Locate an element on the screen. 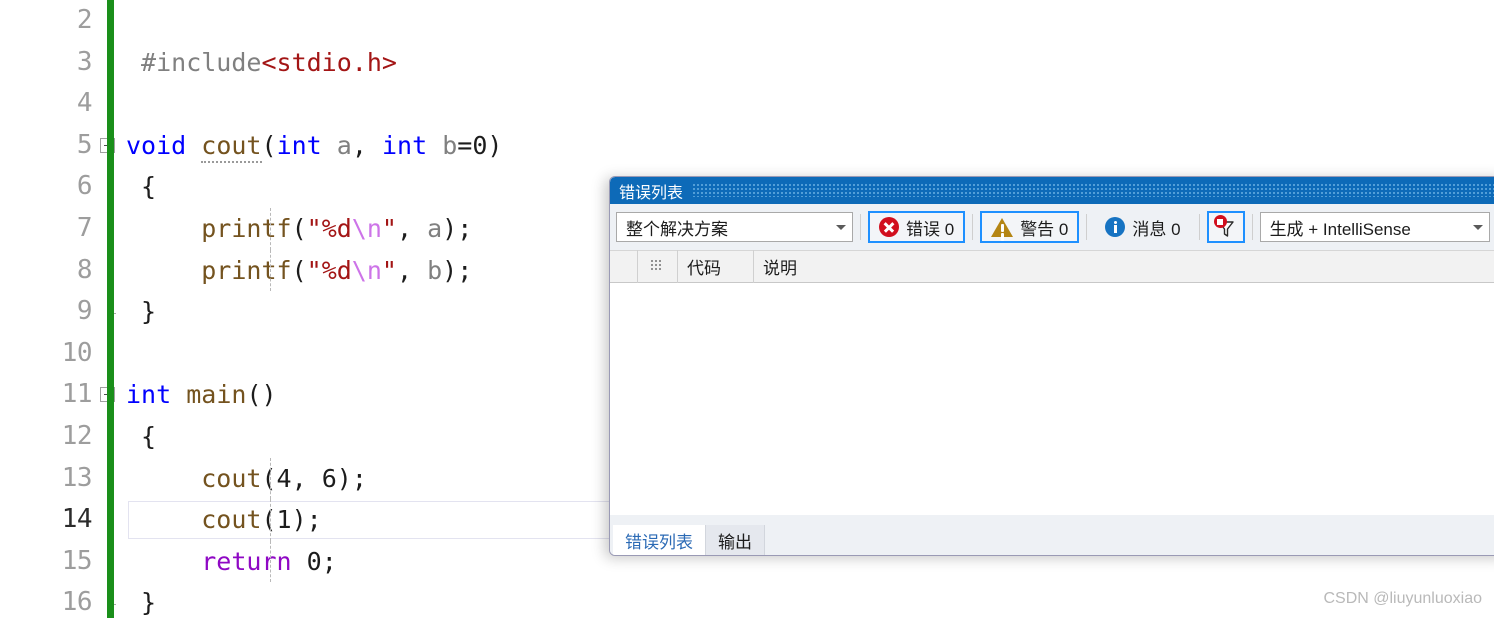  error-list-column-headers: 代码 说明 is located at coordinates (1052, 266).